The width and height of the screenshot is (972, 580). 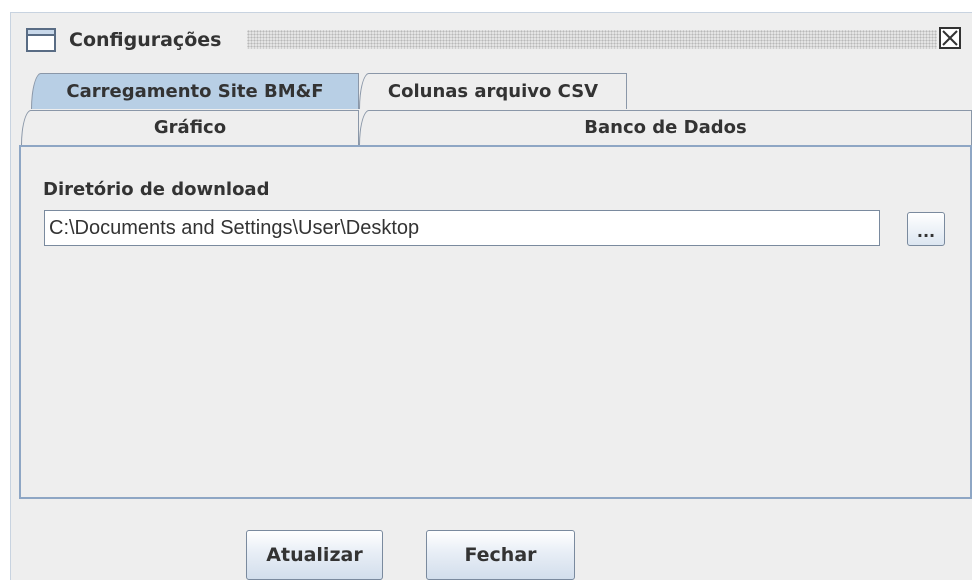 I want to click on window-icon, so click(x=41, y=40).